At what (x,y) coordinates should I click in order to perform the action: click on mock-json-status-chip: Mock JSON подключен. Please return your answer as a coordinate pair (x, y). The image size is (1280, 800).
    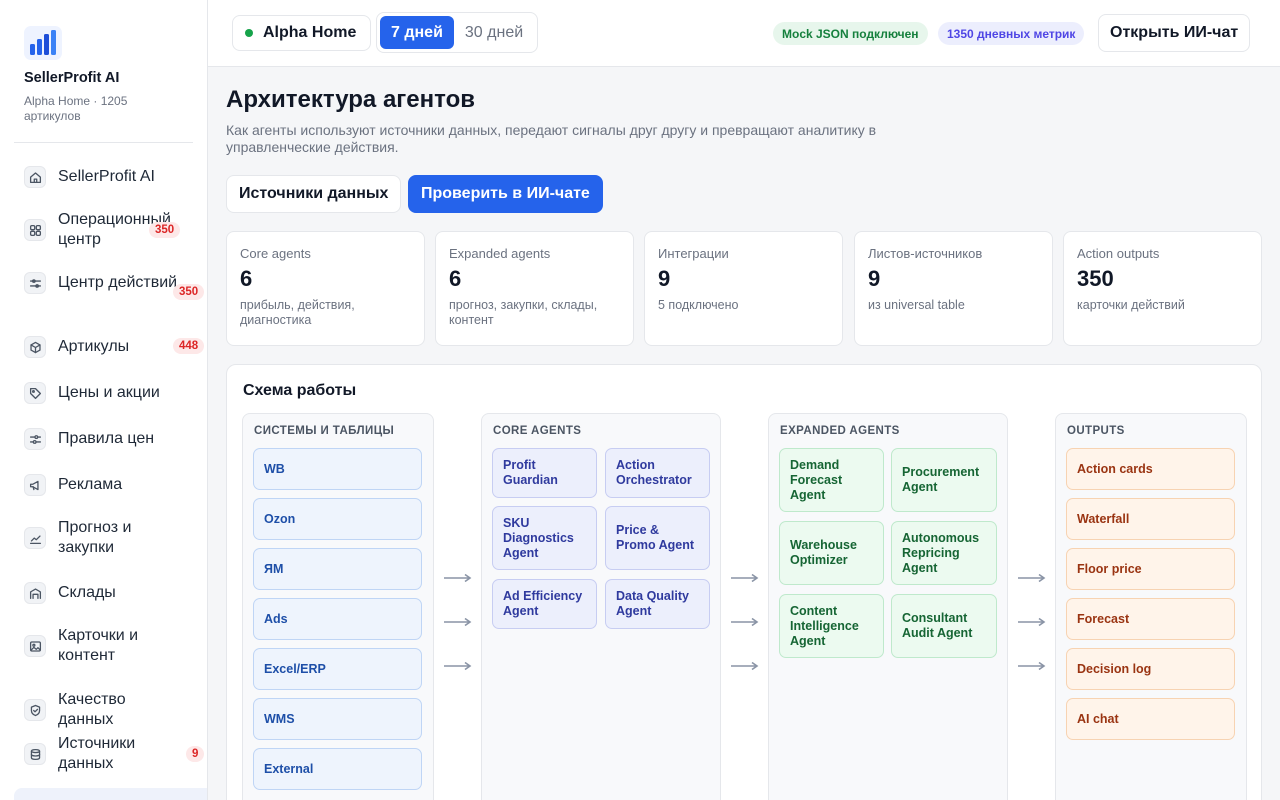
    Looking at the image, I should click on (850, 33).